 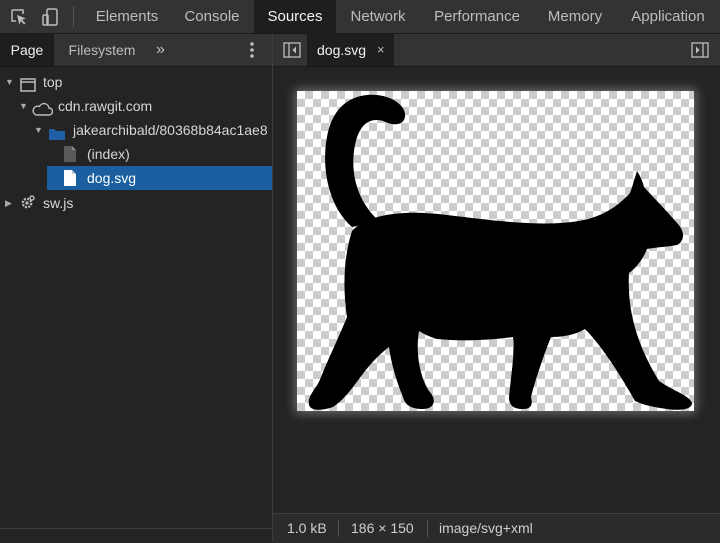 I want to click on tree-item-label: jakearchibald/80368b84ac1ae8, so click(x=170, y=130).